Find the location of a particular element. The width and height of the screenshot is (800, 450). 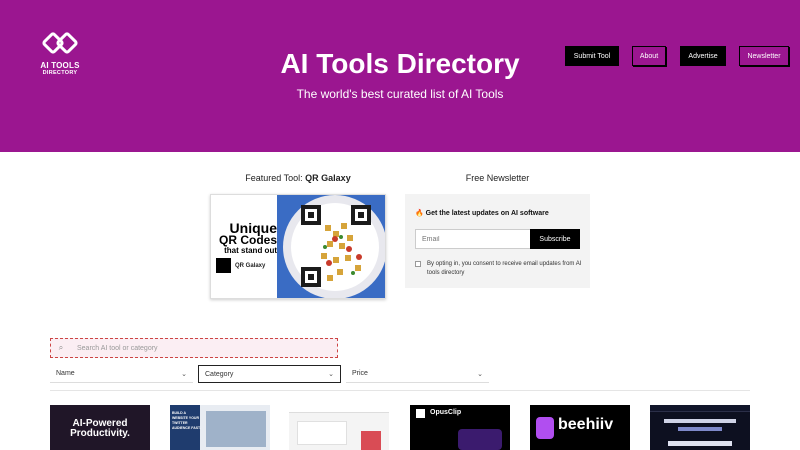

featured-ad-text: Unique QR Codes that stand out is located at coordinates (244, 238).